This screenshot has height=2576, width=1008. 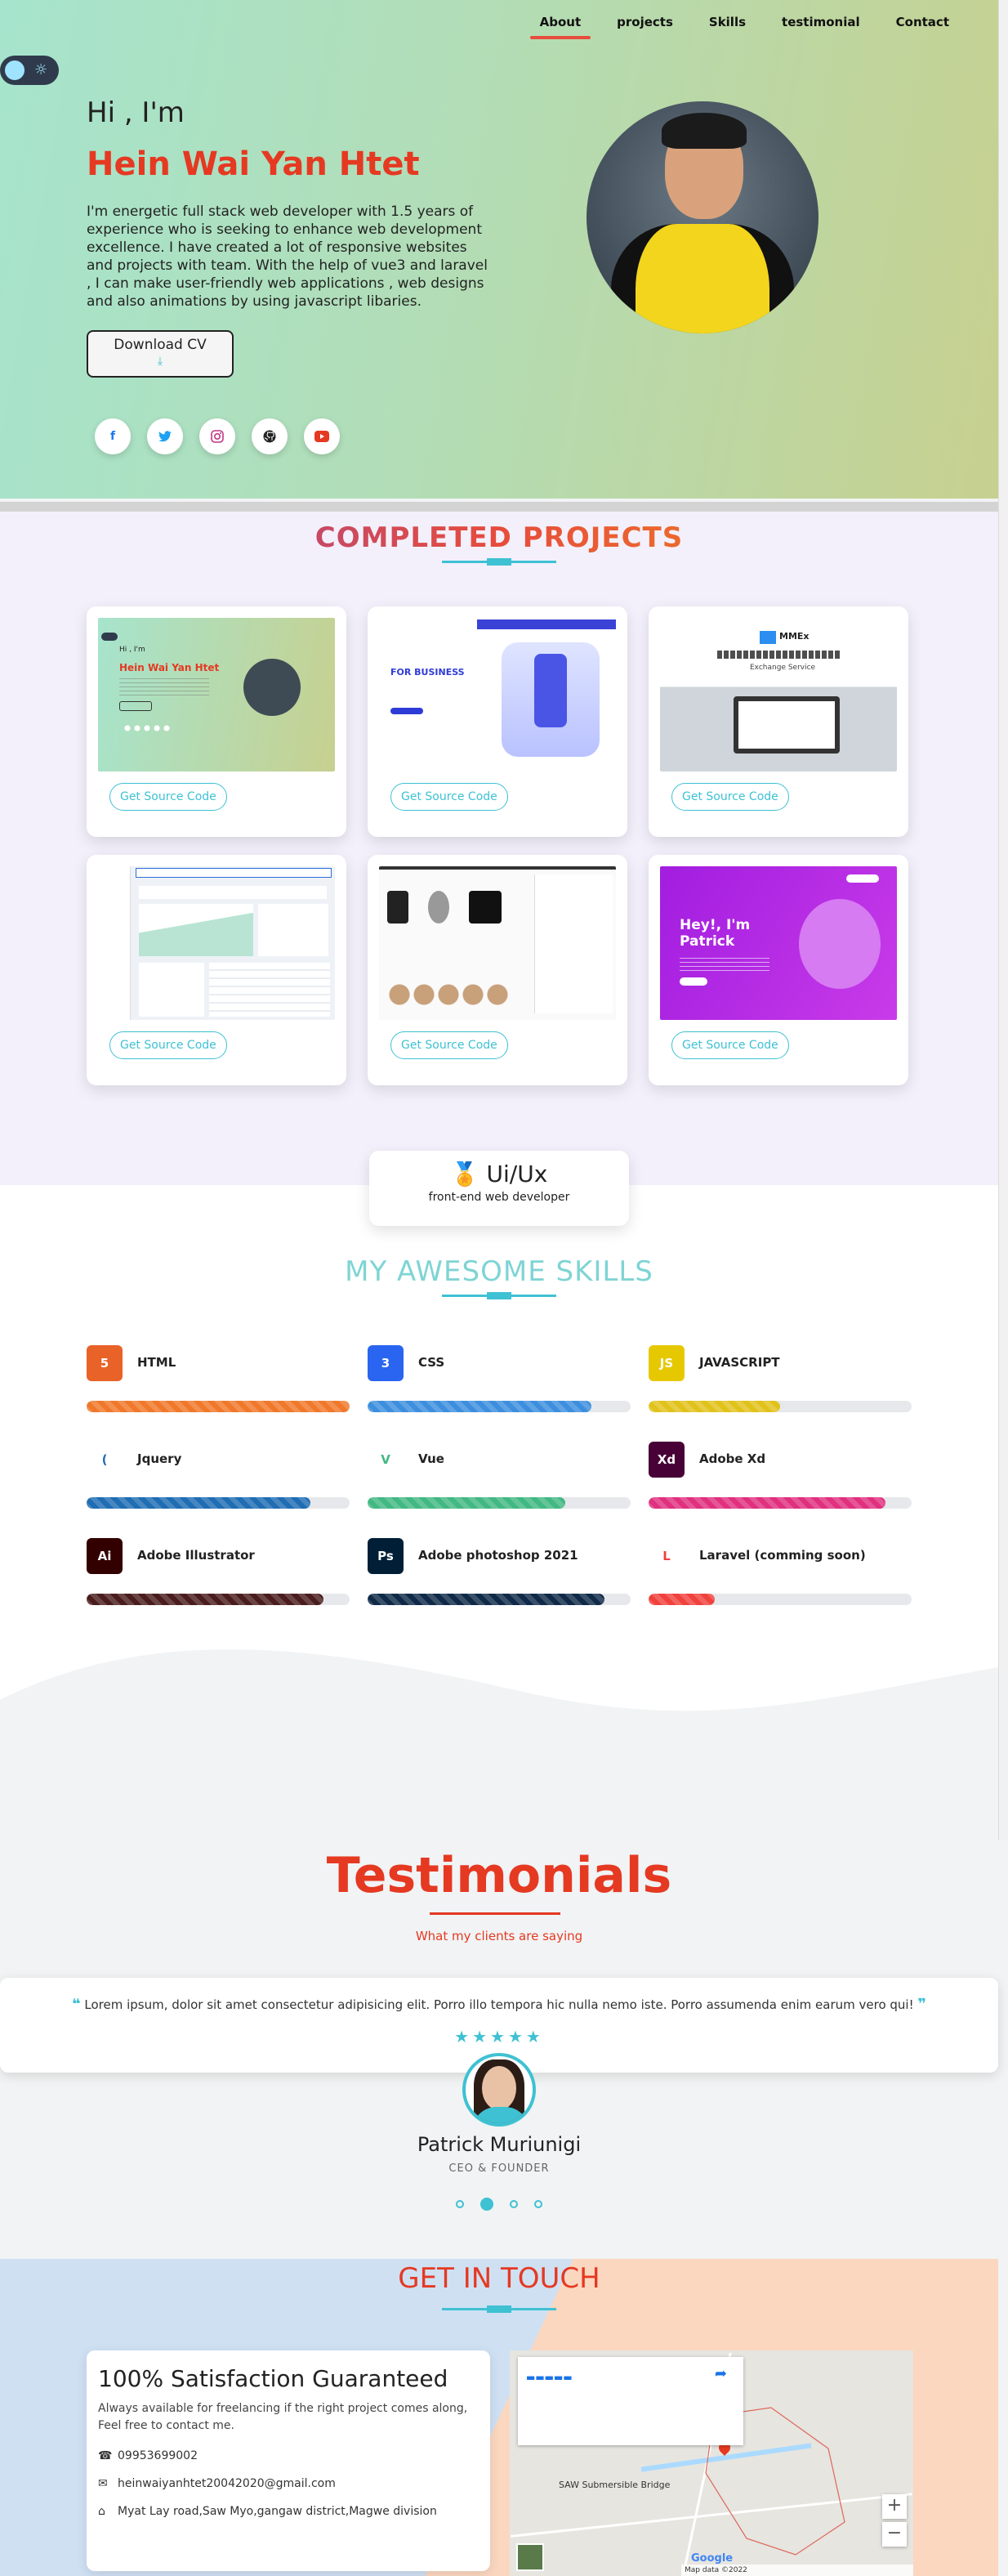 What do you see at coordinates (288, 2455) in the screenshot?
I see `phone-row: ☎ 09953699002` at bounding box center [288, 2455].